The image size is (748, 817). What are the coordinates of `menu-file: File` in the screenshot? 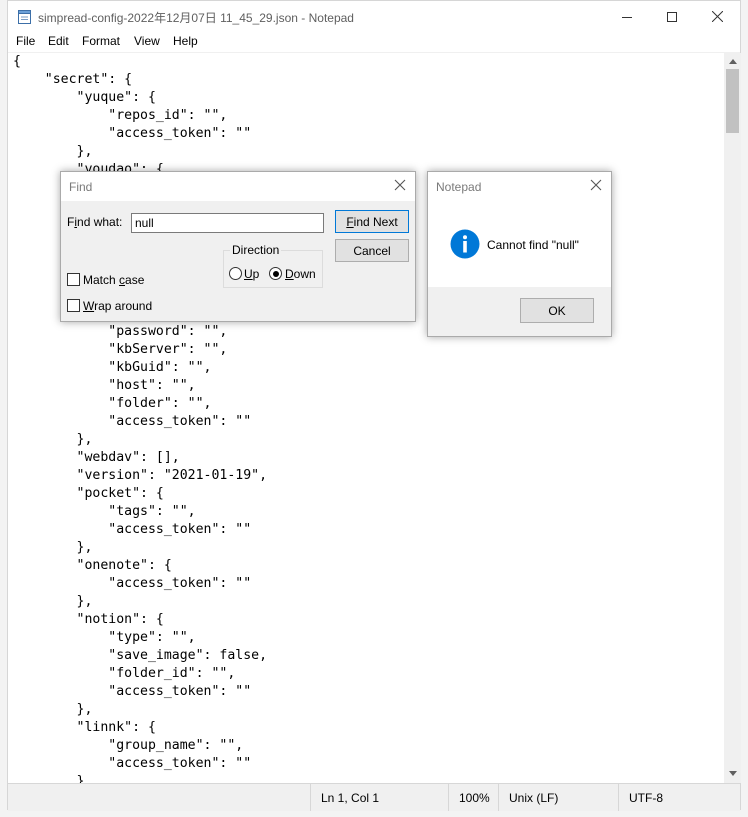 It's located at (25, 41).